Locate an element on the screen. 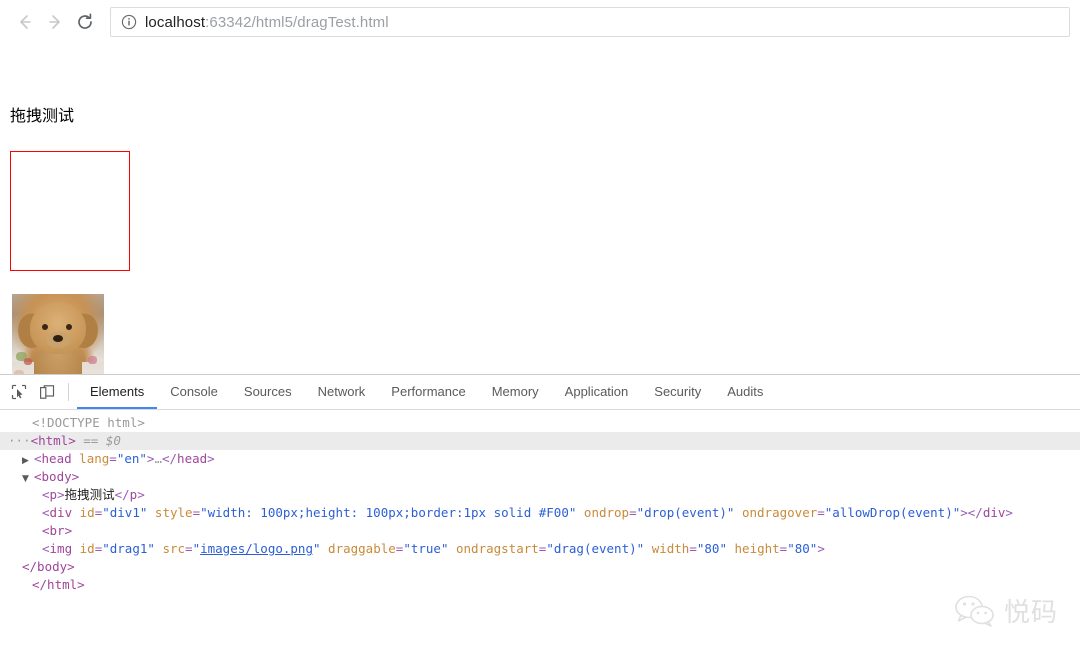 The width and height of the screenshot is (1080, 647). info-circle-icon is located at coordinates (129, 22).